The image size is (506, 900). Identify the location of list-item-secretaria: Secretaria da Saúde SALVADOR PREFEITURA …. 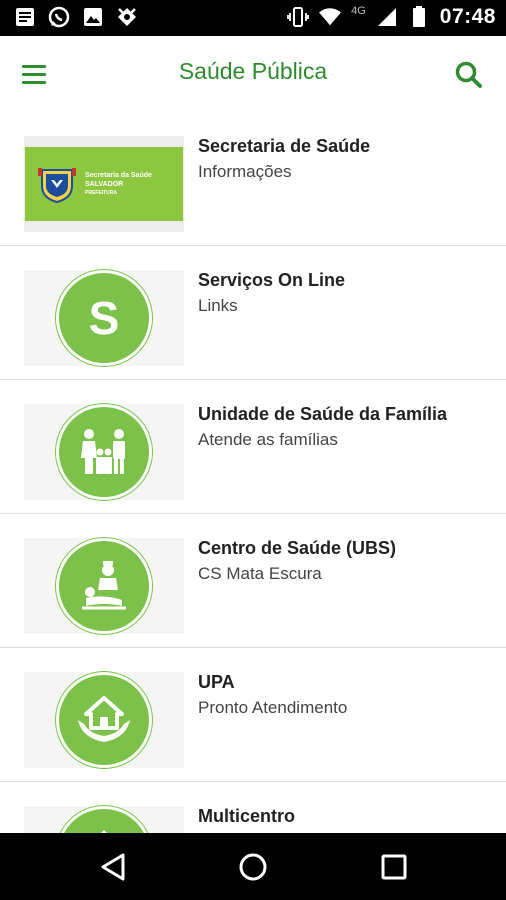
(253, 179).